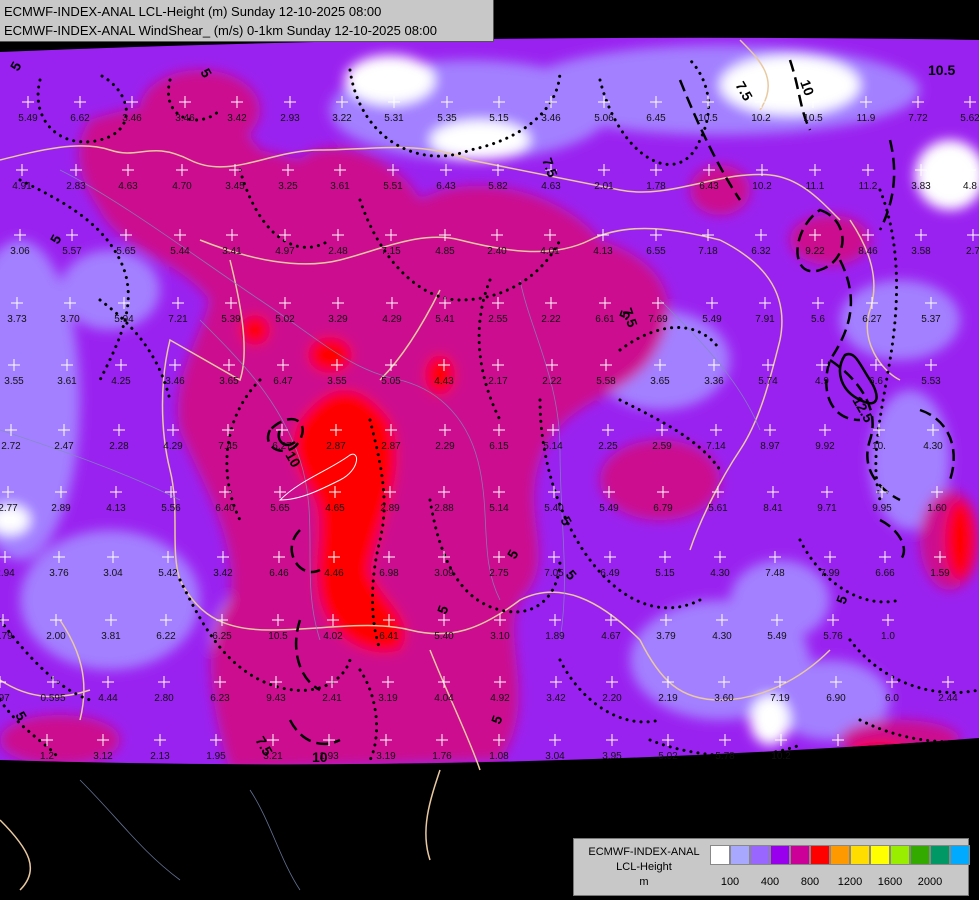 The width and height of the screenshot is (979, 900). What do you see at coordinates (499, 573) in the screenshot?
I see `station-value: 2.75` at bounding box center [499, 573].